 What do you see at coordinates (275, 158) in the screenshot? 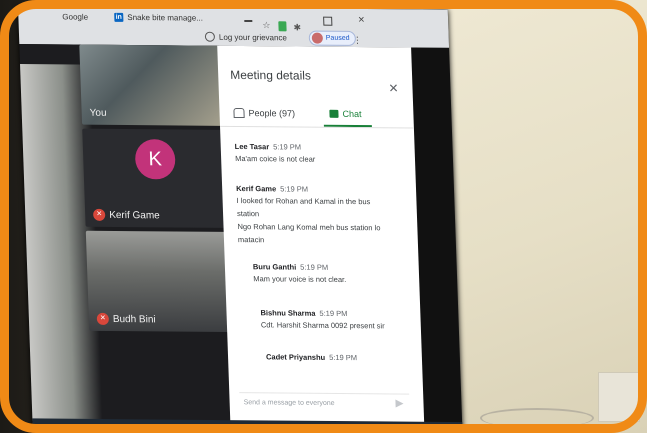
I see `message-line: Ma'am coice is not clear` at bounding box center [275, 158].